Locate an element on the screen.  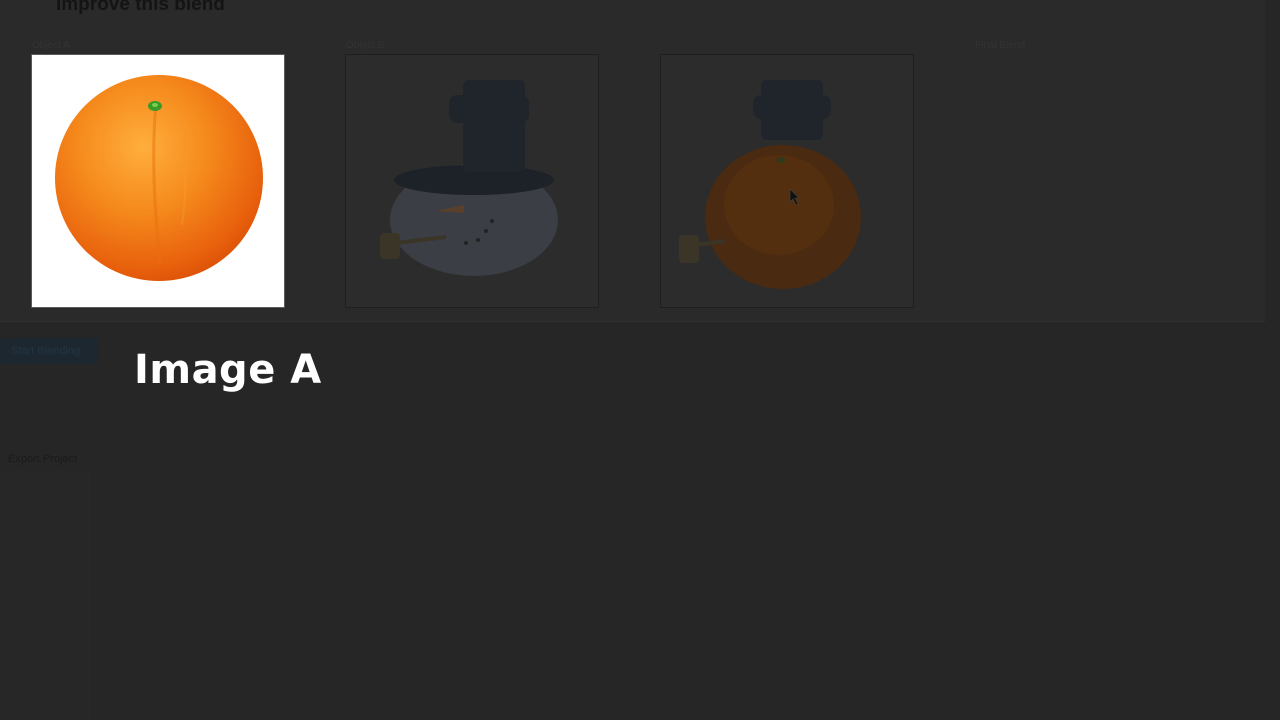
start-blending-button: Start Blending is located at coordinates (49, 351).